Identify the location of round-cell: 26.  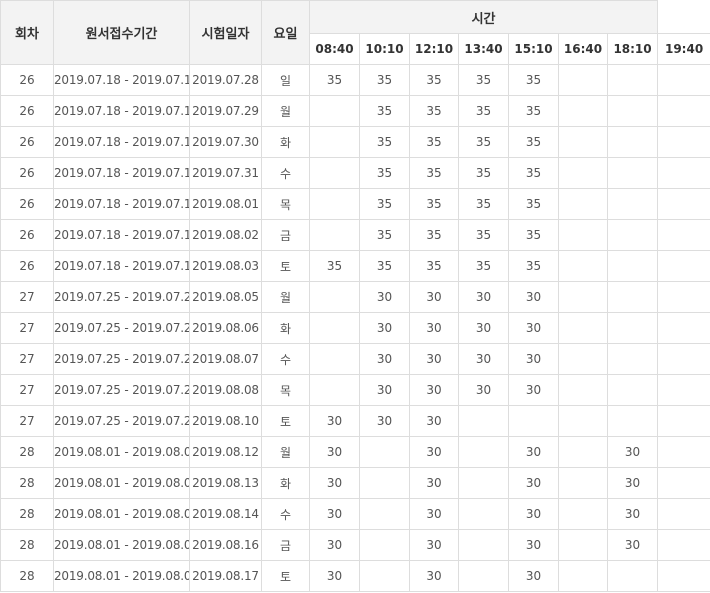
(27, 111).